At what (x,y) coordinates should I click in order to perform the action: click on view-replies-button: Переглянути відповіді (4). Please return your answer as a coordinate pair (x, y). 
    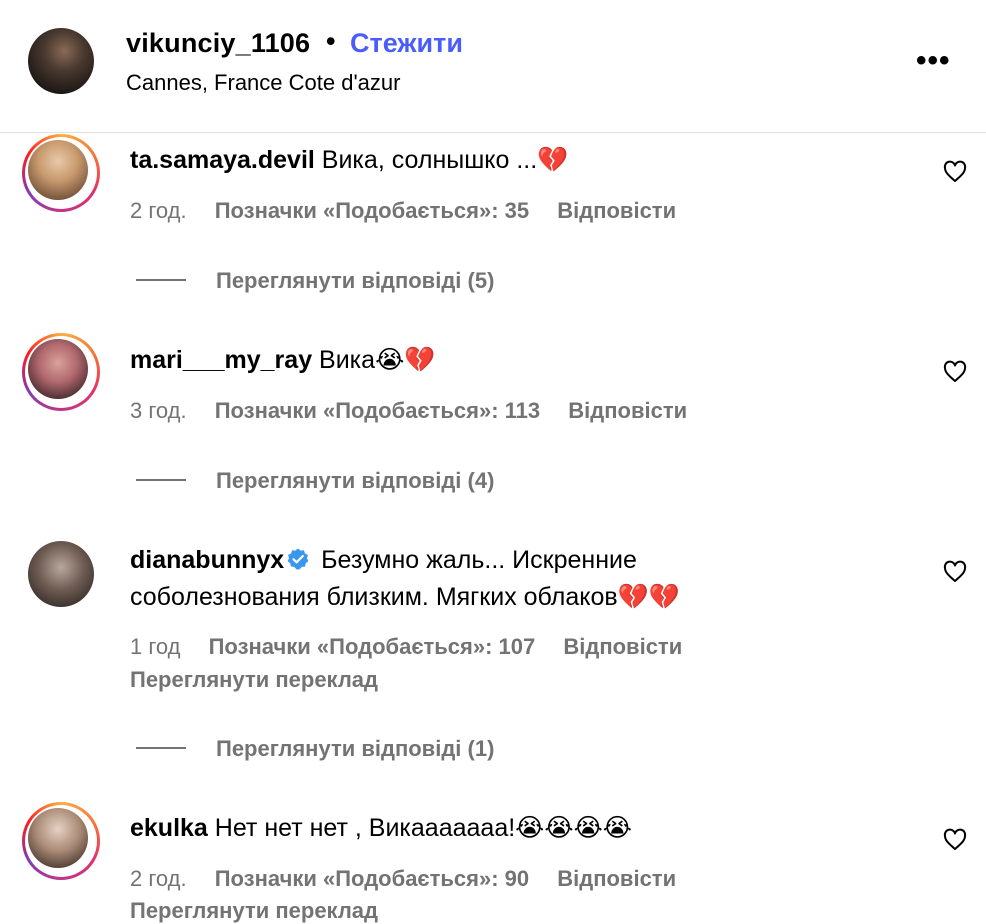
    Looking at the image, I should click on (315, 481).